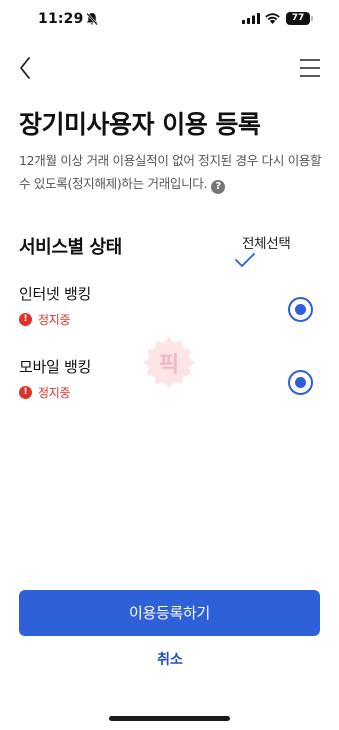 This screenshot has height=730, width=339. I want to click on back-button, so click(26, 68).